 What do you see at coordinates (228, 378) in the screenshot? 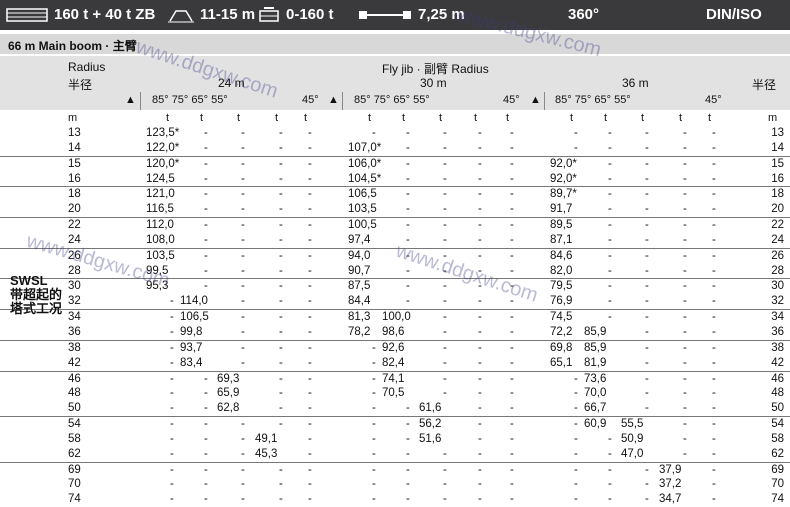
I see `load-cell: 69,3` at bounding box center [228, 378].